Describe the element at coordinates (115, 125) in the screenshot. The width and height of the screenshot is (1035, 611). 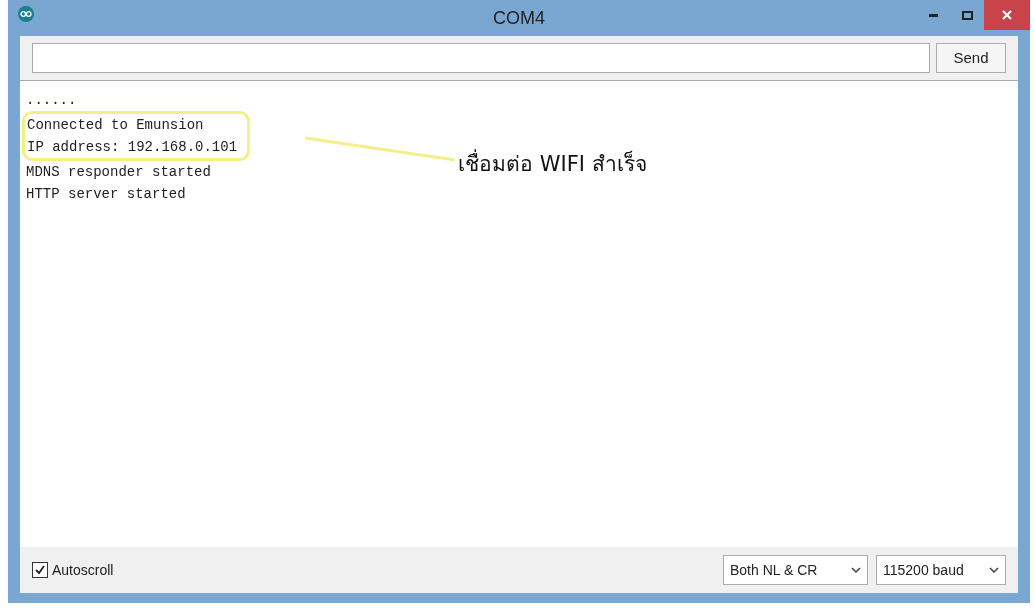
I see `output-line: Connected to Emunsion` at that location.